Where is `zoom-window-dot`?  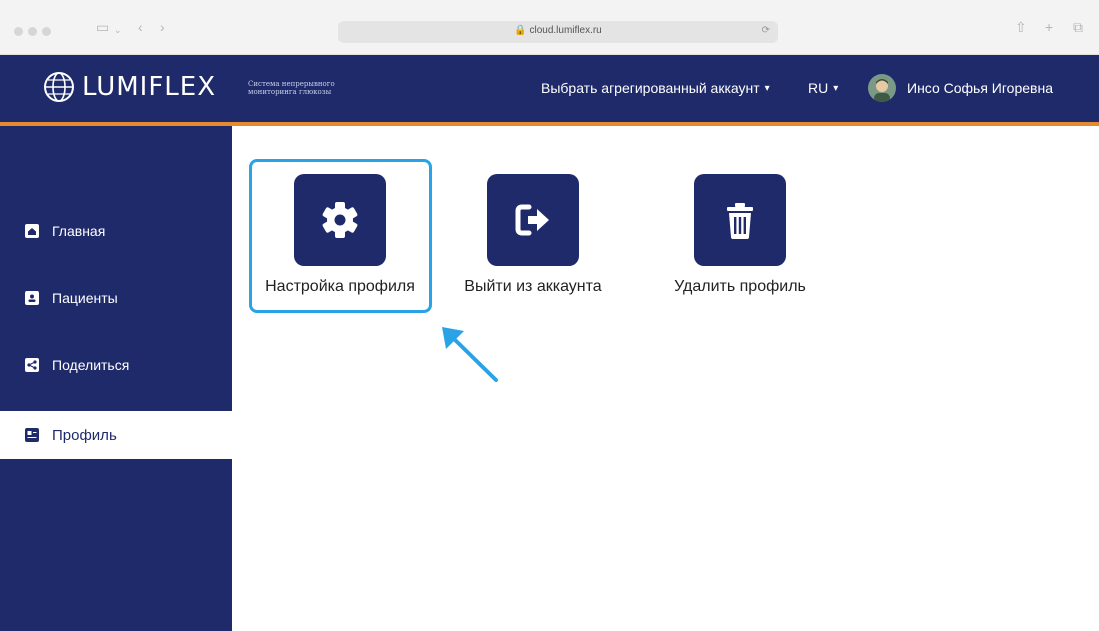 zoom-window-dot is located at coordinates (46, 31).